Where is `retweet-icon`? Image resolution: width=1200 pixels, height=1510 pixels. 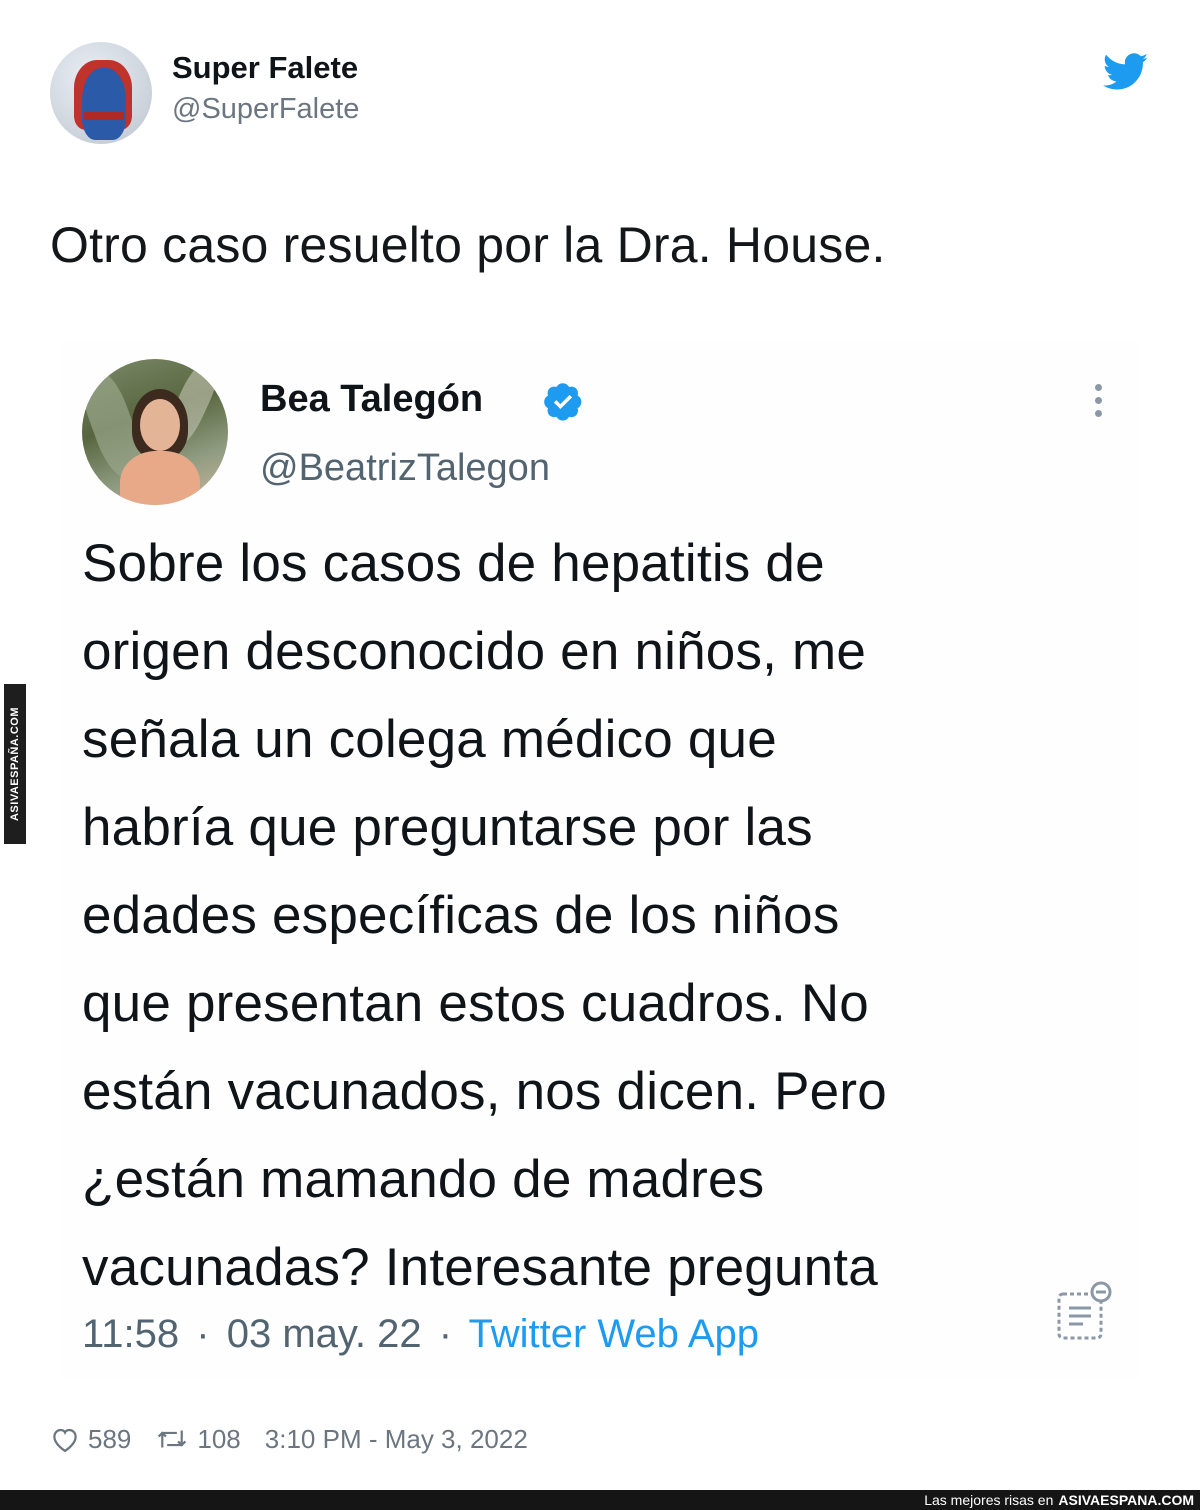
retweet-icon is located at coordinates (172, 1439).